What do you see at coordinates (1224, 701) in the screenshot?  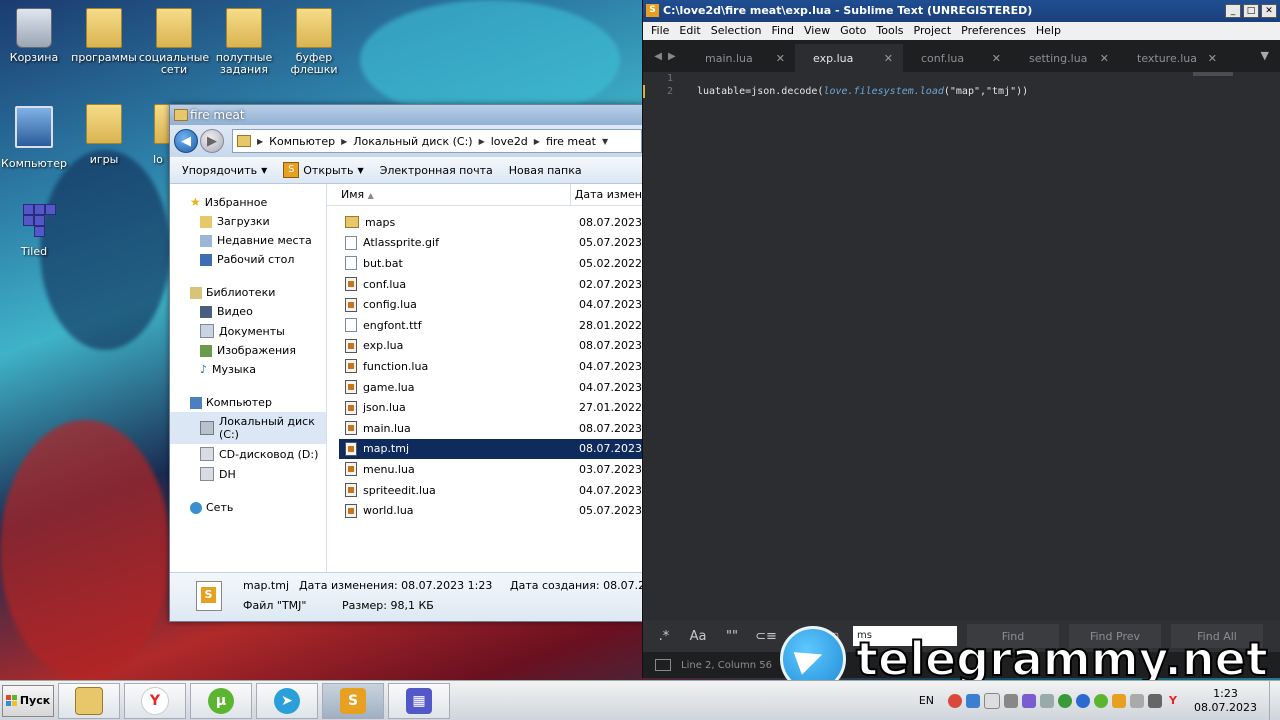 I see `clock: 1:23 08.07.2023` at bounding box center [1224, 701].